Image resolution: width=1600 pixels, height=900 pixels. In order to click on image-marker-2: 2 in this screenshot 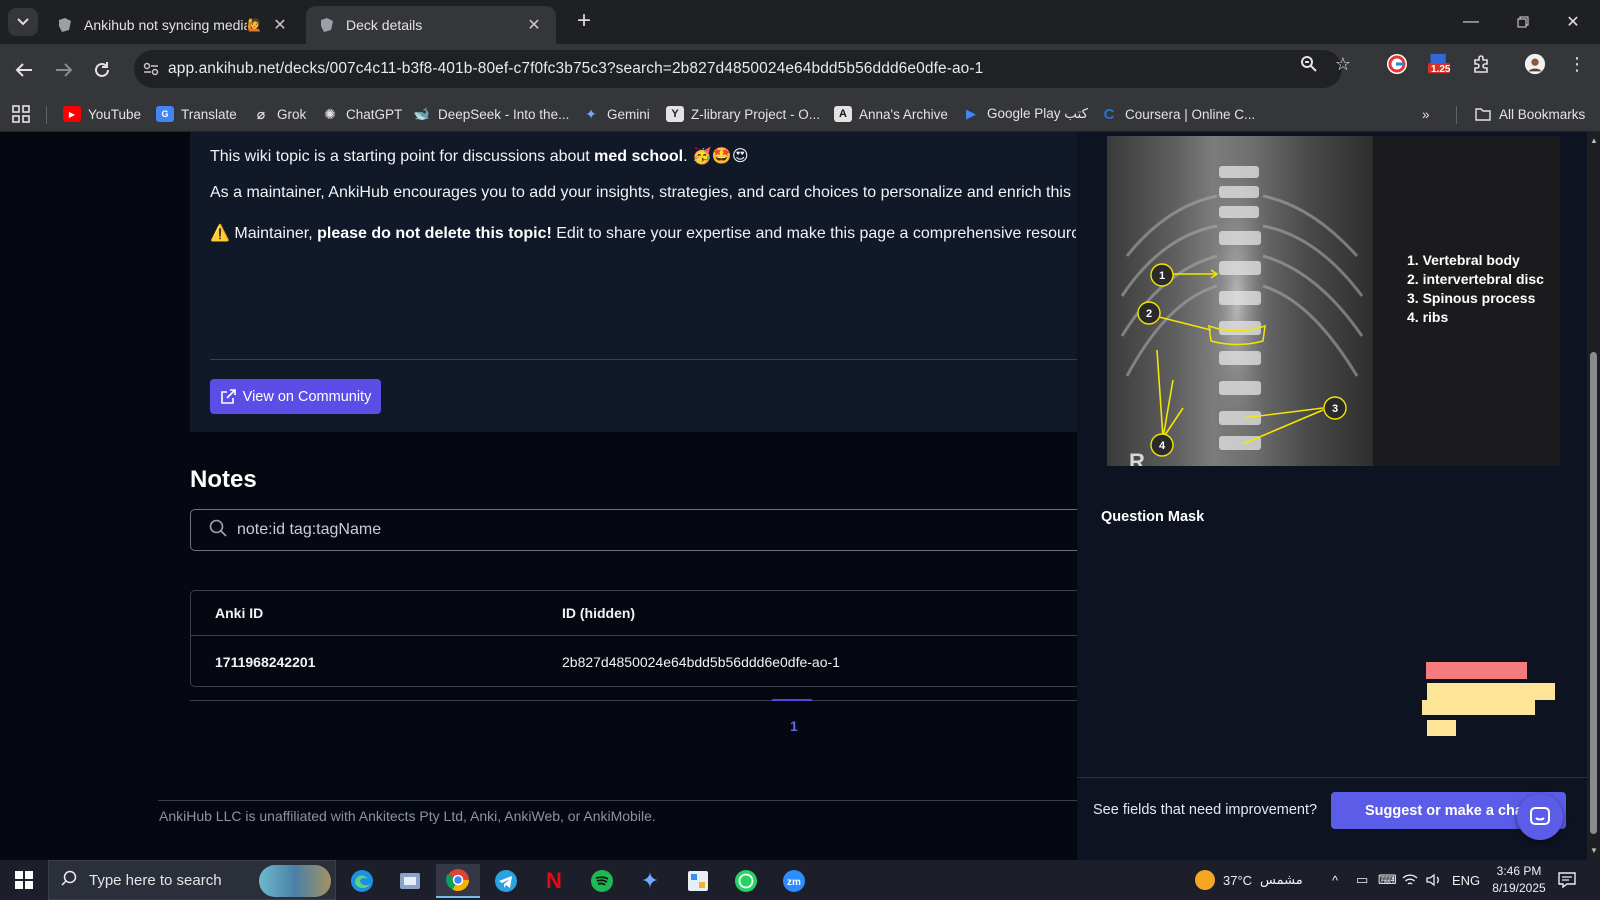, I will do `click(1149, 314)`.